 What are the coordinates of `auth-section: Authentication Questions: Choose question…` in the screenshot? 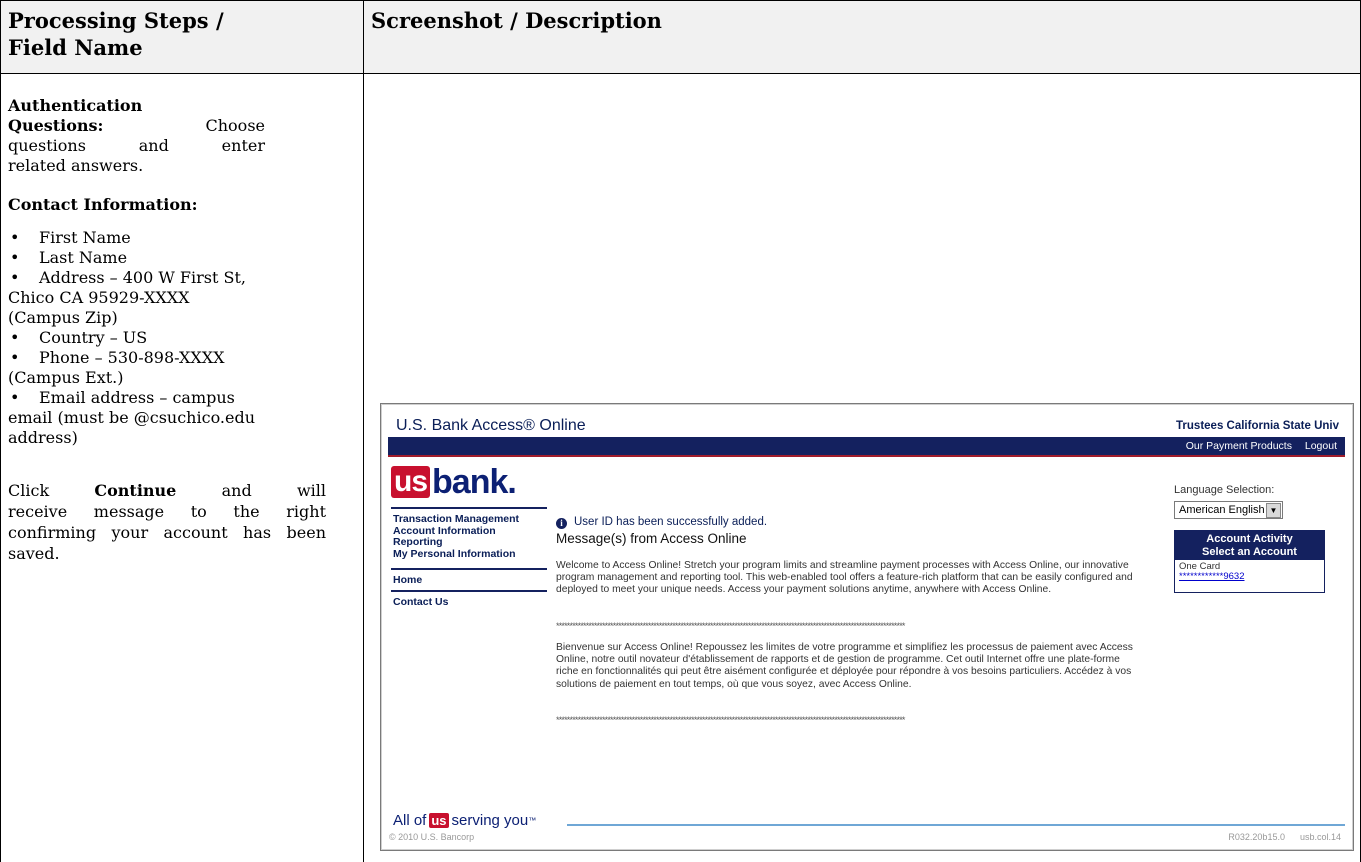 It's located at (167, 136).